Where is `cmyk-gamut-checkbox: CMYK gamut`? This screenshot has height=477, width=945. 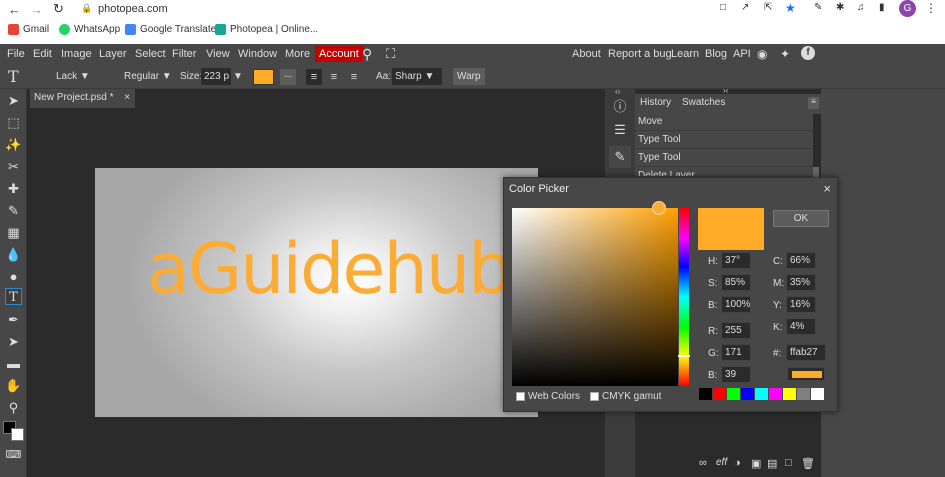
cmyk-gamut-checkbox: CMYK gamut is located at coordinates (625, 396).